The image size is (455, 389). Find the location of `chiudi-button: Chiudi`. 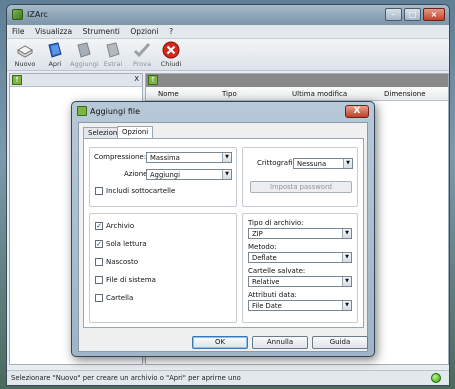

chiudi-button: Chiudi is located at coordinates (171, 54).